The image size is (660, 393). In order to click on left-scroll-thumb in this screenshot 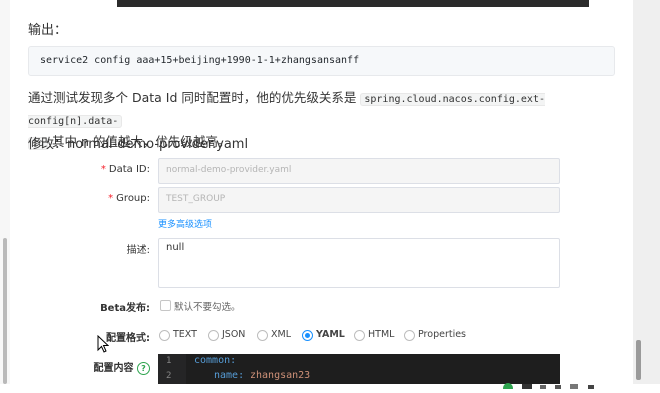, I will do `click(5, 311)`.